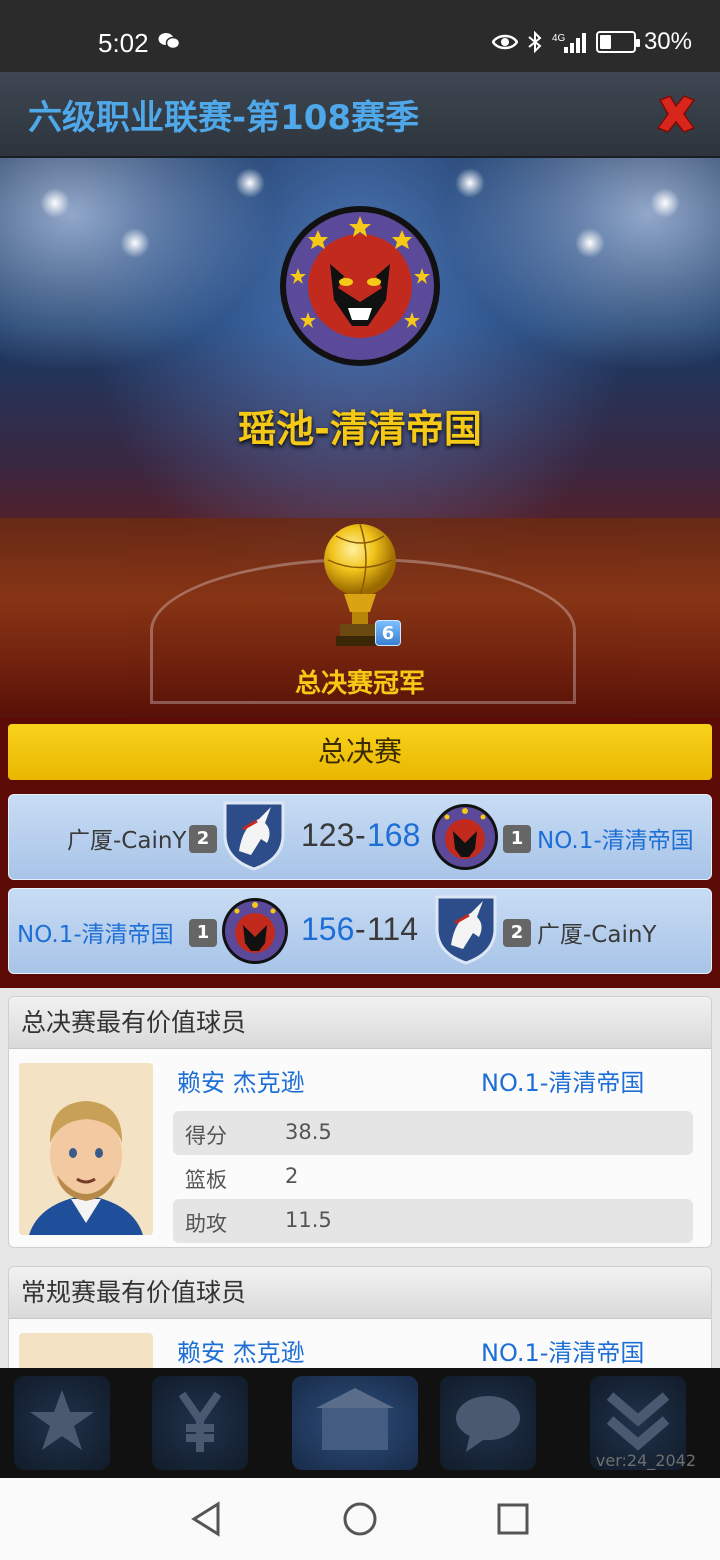  I want to click on status-bar: 5:02 4G 30%, so click(360, 36).